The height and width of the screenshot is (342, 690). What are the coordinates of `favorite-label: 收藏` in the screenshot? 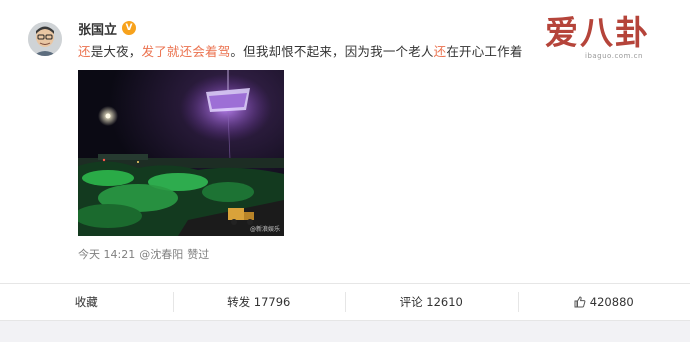 It's located at (86, 302).